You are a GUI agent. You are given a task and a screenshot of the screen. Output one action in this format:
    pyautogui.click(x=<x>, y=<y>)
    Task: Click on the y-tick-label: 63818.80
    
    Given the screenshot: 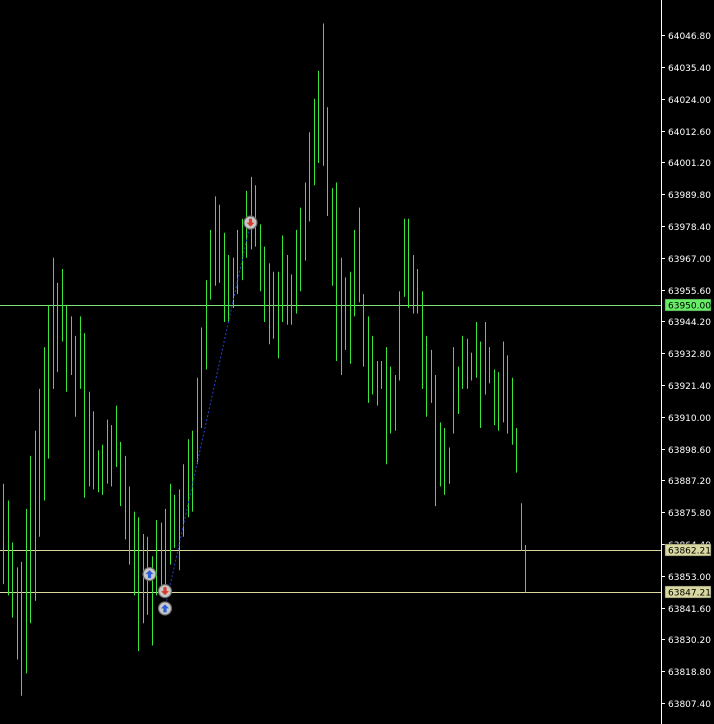 What is the action you would take?
    pyautogui.click(x=689, y=673)
    